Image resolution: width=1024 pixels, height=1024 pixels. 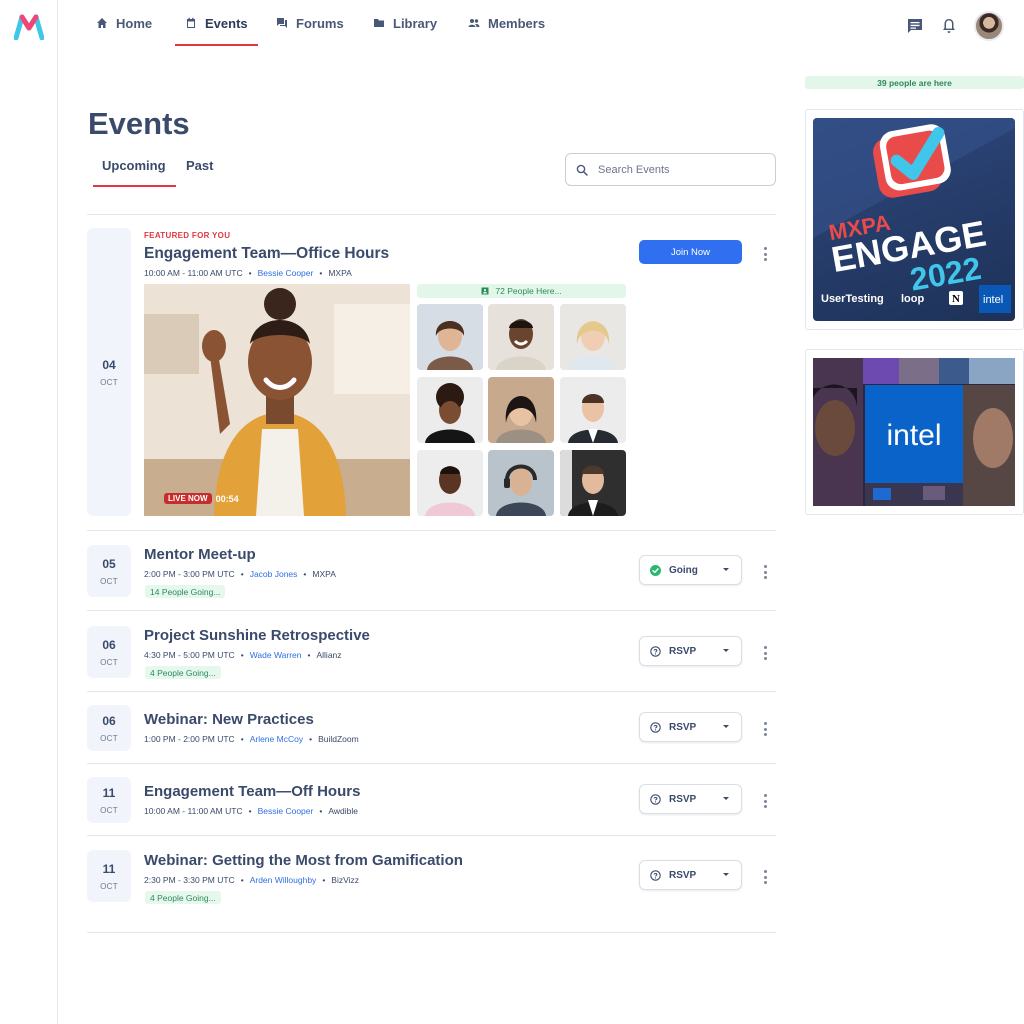 I want to click on tab-upcoming: Upcoming, so click(x=134, y=172).